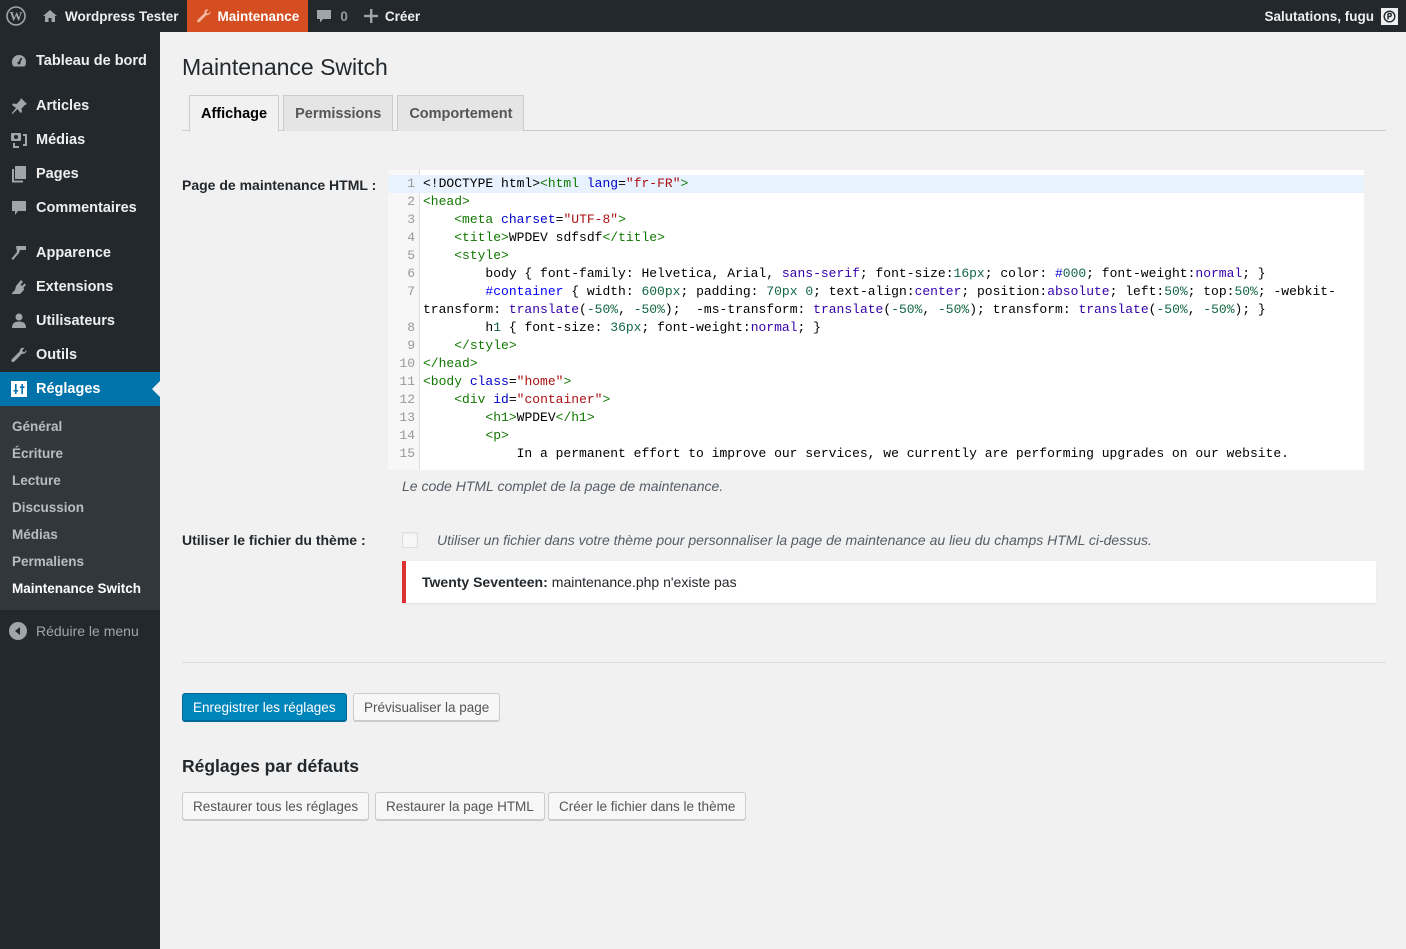 The image size is (1406, 949). I want to click on maintenance-label: Maintenance, so click(258, 16).